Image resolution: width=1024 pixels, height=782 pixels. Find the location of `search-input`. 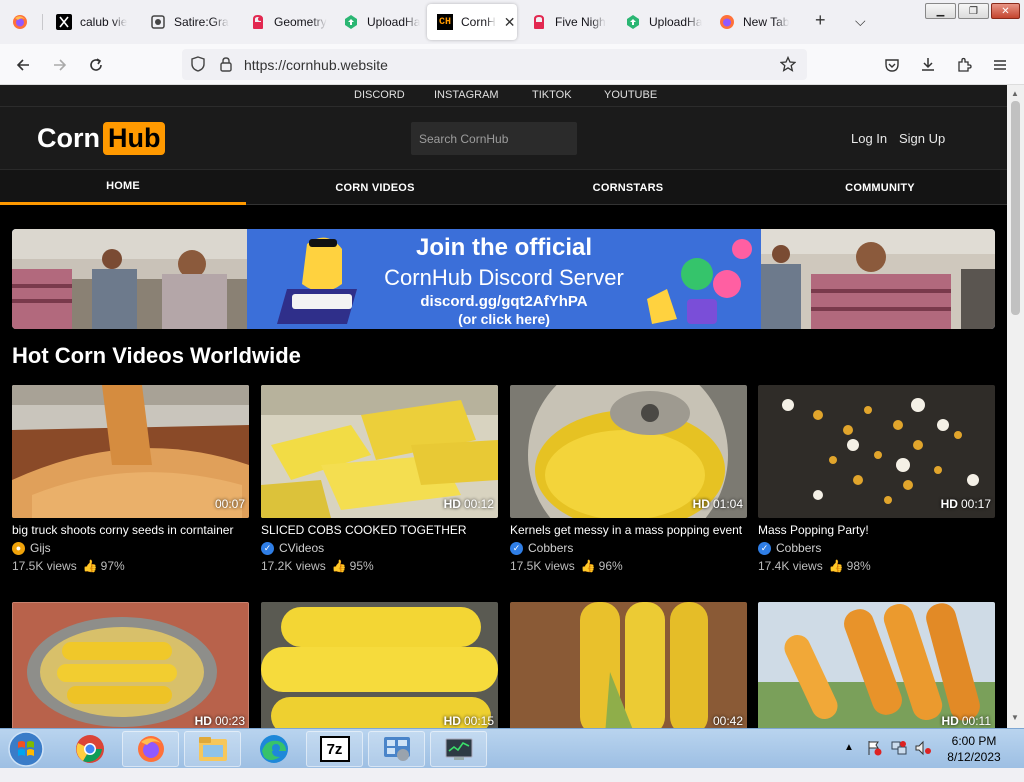

search-input is located at coordinates (494, 138).